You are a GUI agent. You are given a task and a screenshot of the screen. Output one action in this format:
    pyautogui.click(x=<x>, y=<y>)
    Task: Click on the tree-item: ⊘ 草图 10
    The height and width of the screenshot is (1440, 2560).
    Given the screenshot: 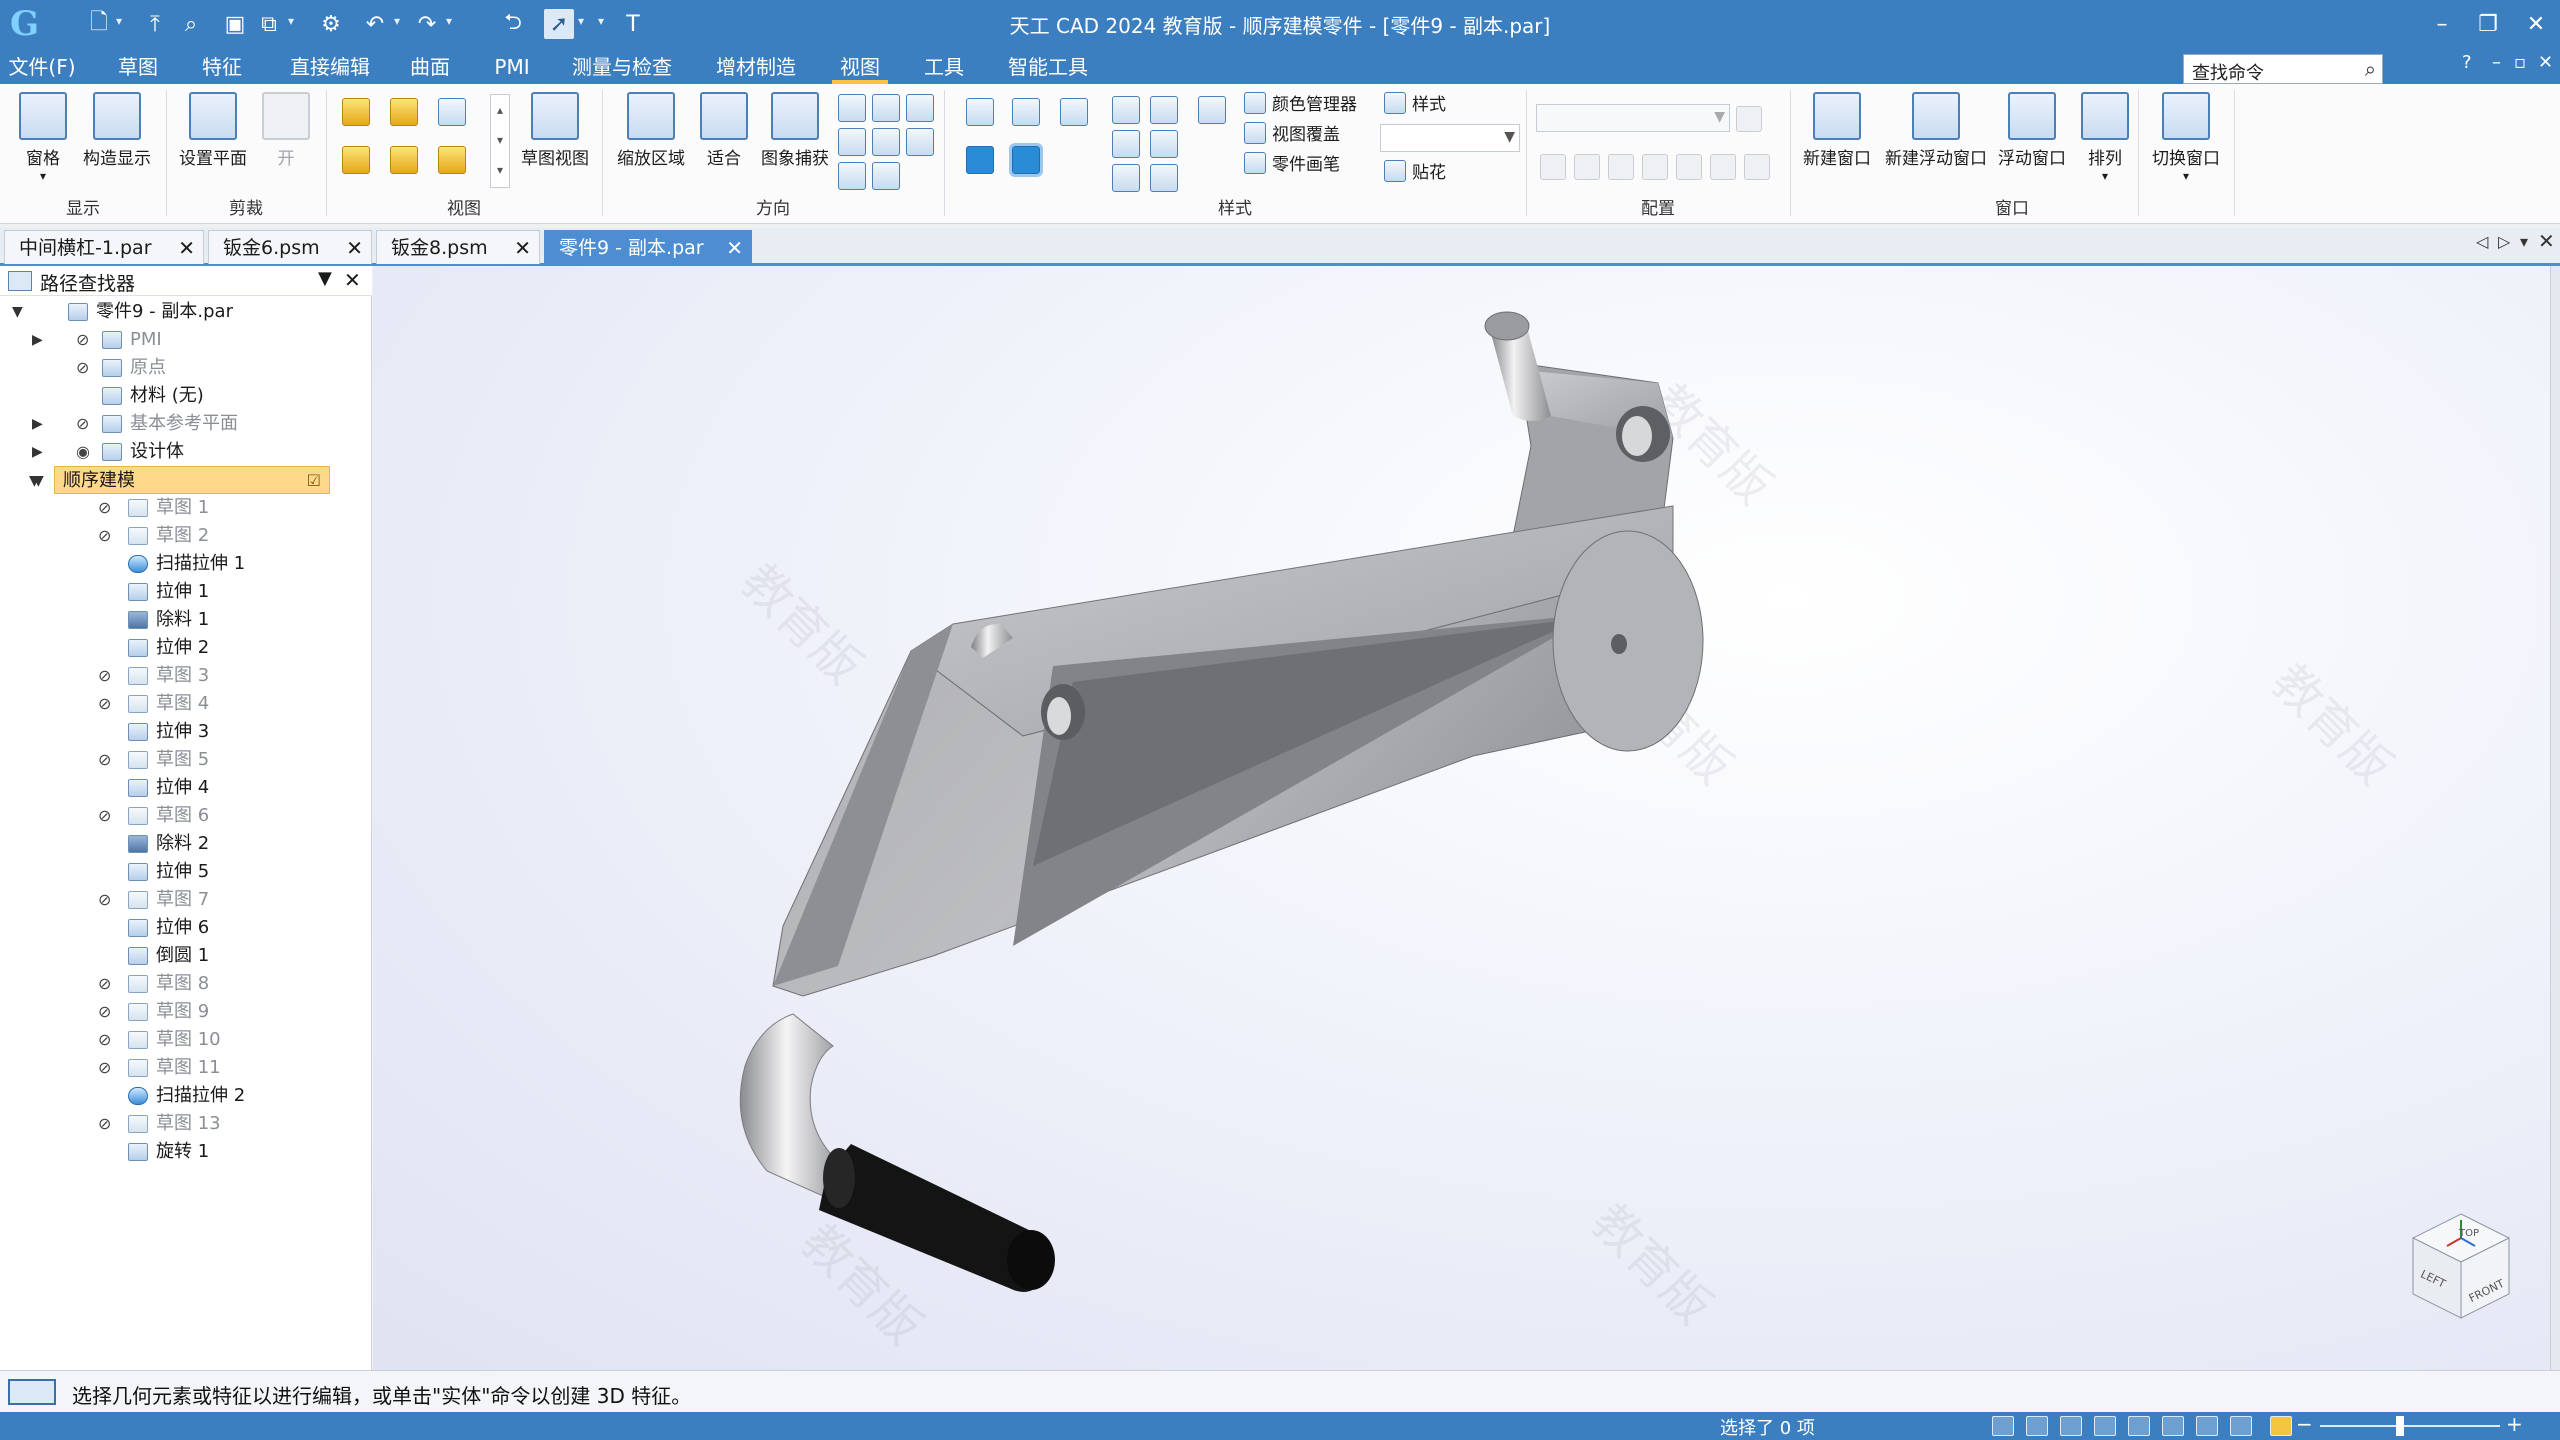 What is the action you would take?
    pyautogui.click(x=186, y=1040)
    